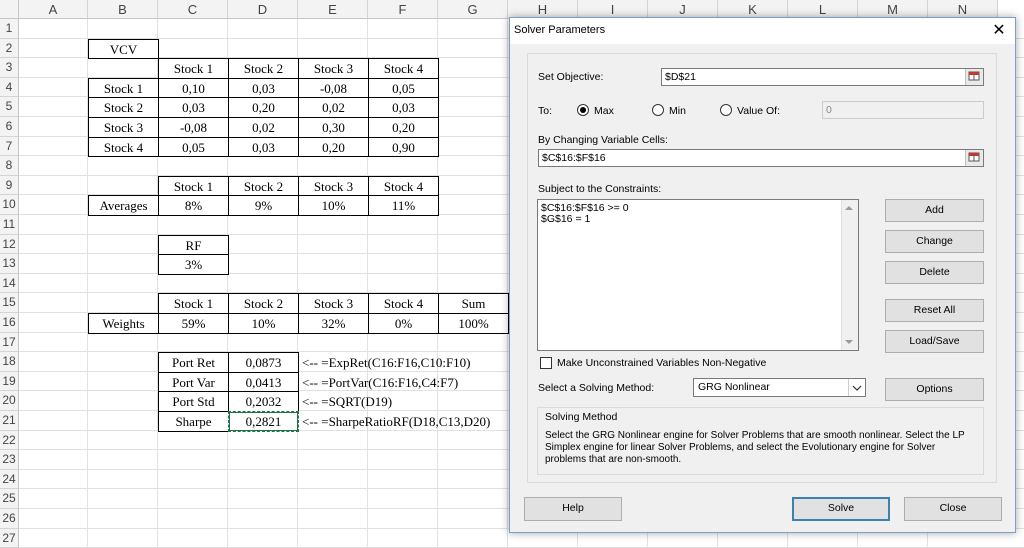 Image resolution: width=1024 pixels, height=548 pixels. I want to click on weight-value-cell: 100%, so click(473, 323).